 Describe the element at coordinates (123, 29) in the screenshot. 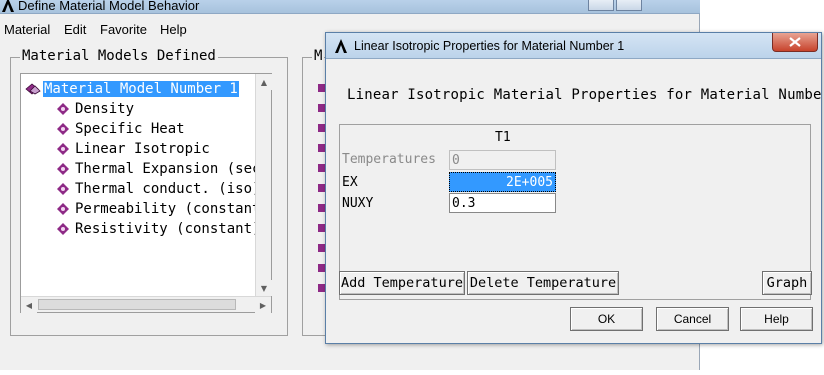

I see `menu-favorite: Favorite` at that location.